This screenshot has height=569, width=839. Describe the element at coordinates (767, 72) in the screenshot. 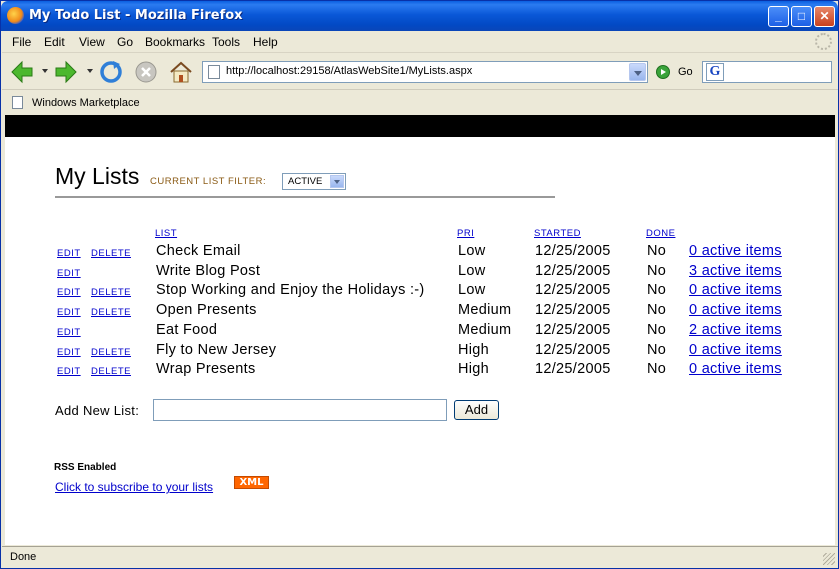

I see `search-input: G` at that location.